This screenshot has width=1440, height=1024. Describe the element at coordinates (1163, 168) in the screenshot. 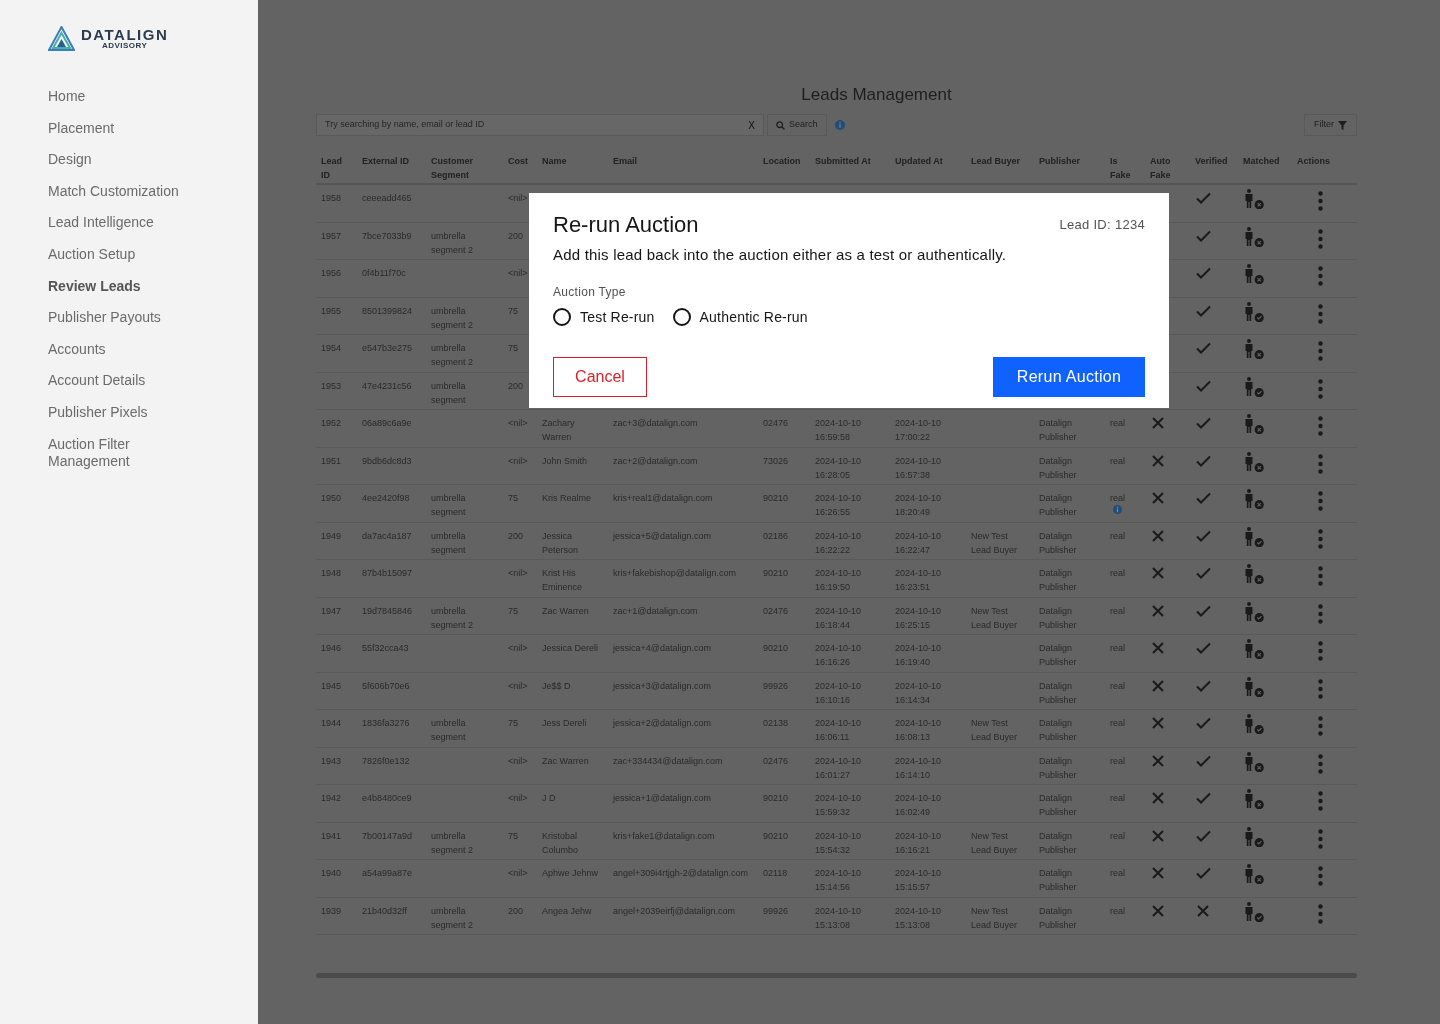

I see `column-header: Auto Fake` at that location.